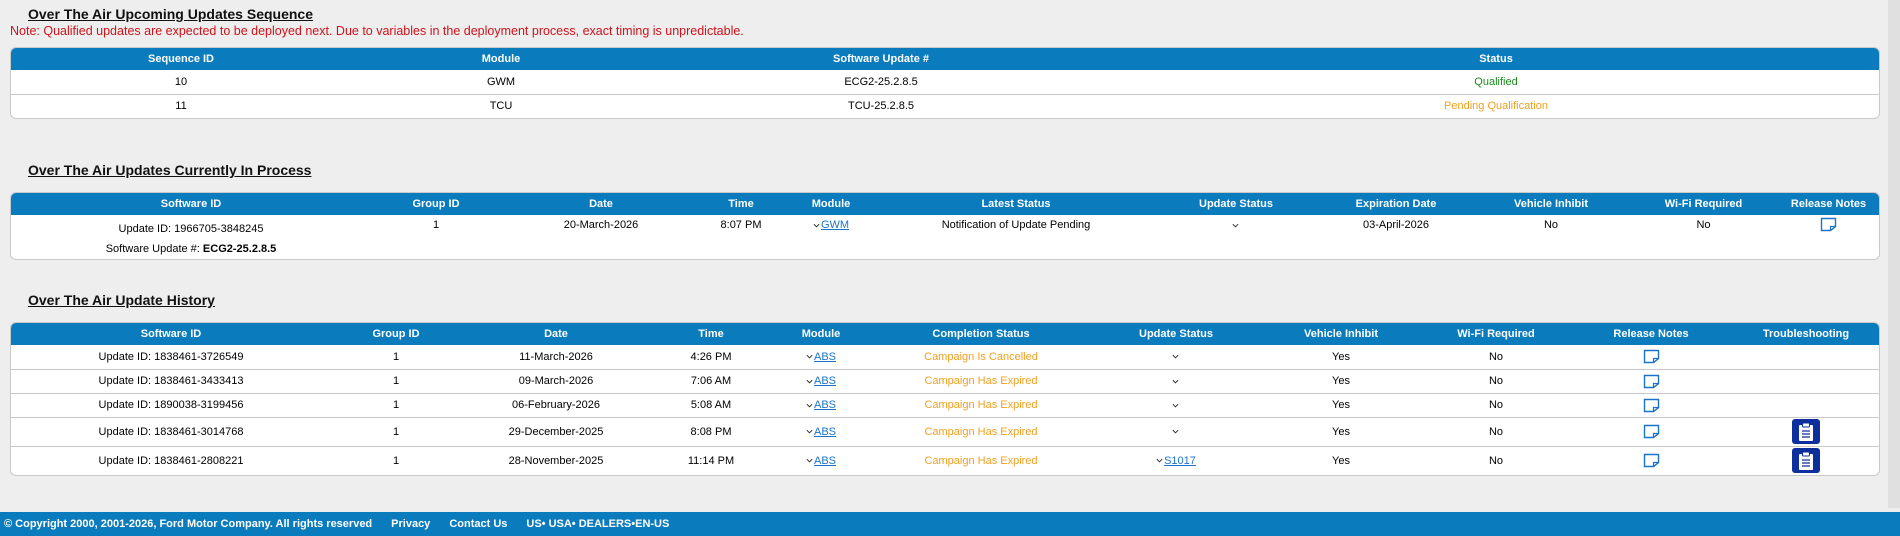 This screenshot has width=1900, height=536. I want to click on col-troubleshooting: Troubleshooting, so click(1805, 334).